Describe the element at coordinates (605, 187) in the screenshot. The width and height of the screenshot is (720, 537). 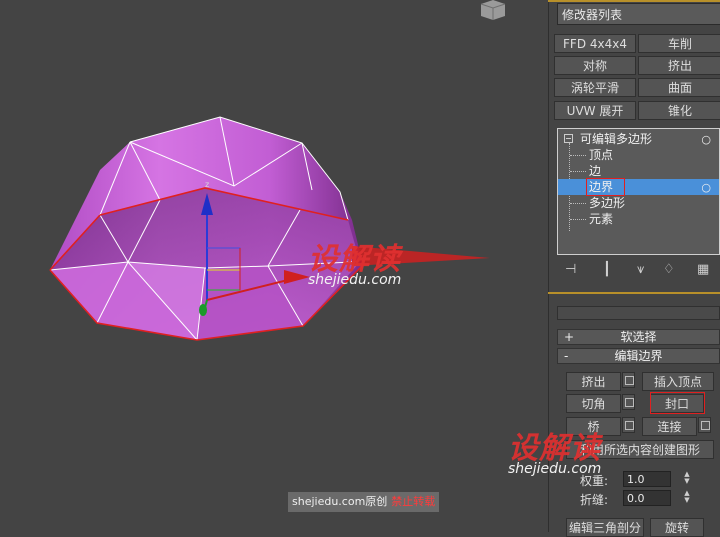
I see `highlight-border-item` at that location.